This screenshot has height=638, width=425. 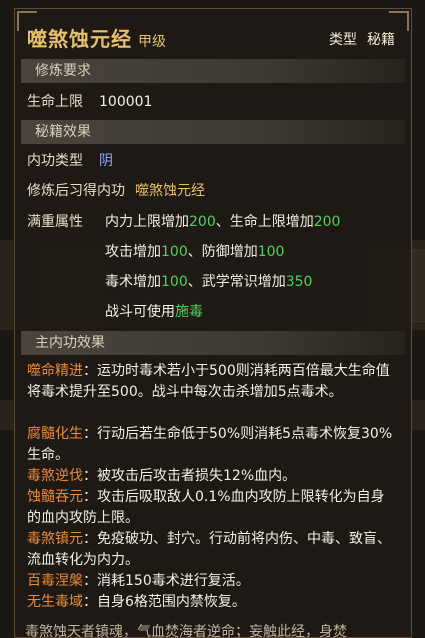 I want to click on attr-text: 攻击增加, so click(x=133, y=252).